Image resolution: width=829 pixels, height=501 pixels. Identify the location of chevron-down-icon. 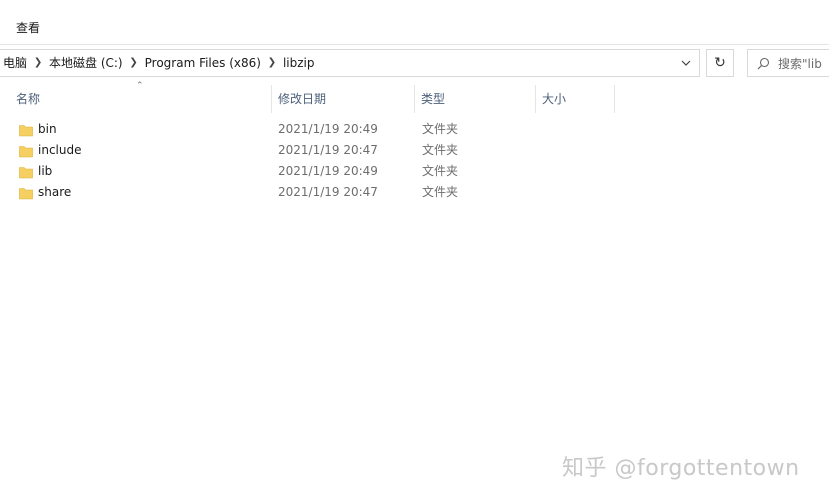
(686, 63).